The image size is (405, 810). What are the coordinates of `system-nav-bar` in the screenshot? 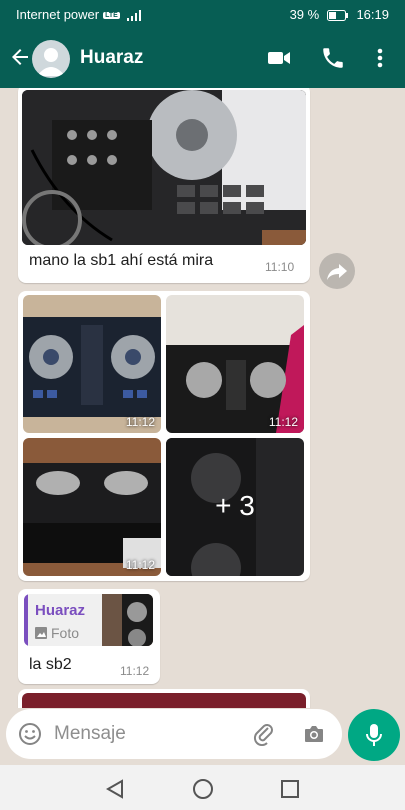 It's located at (202, 787).